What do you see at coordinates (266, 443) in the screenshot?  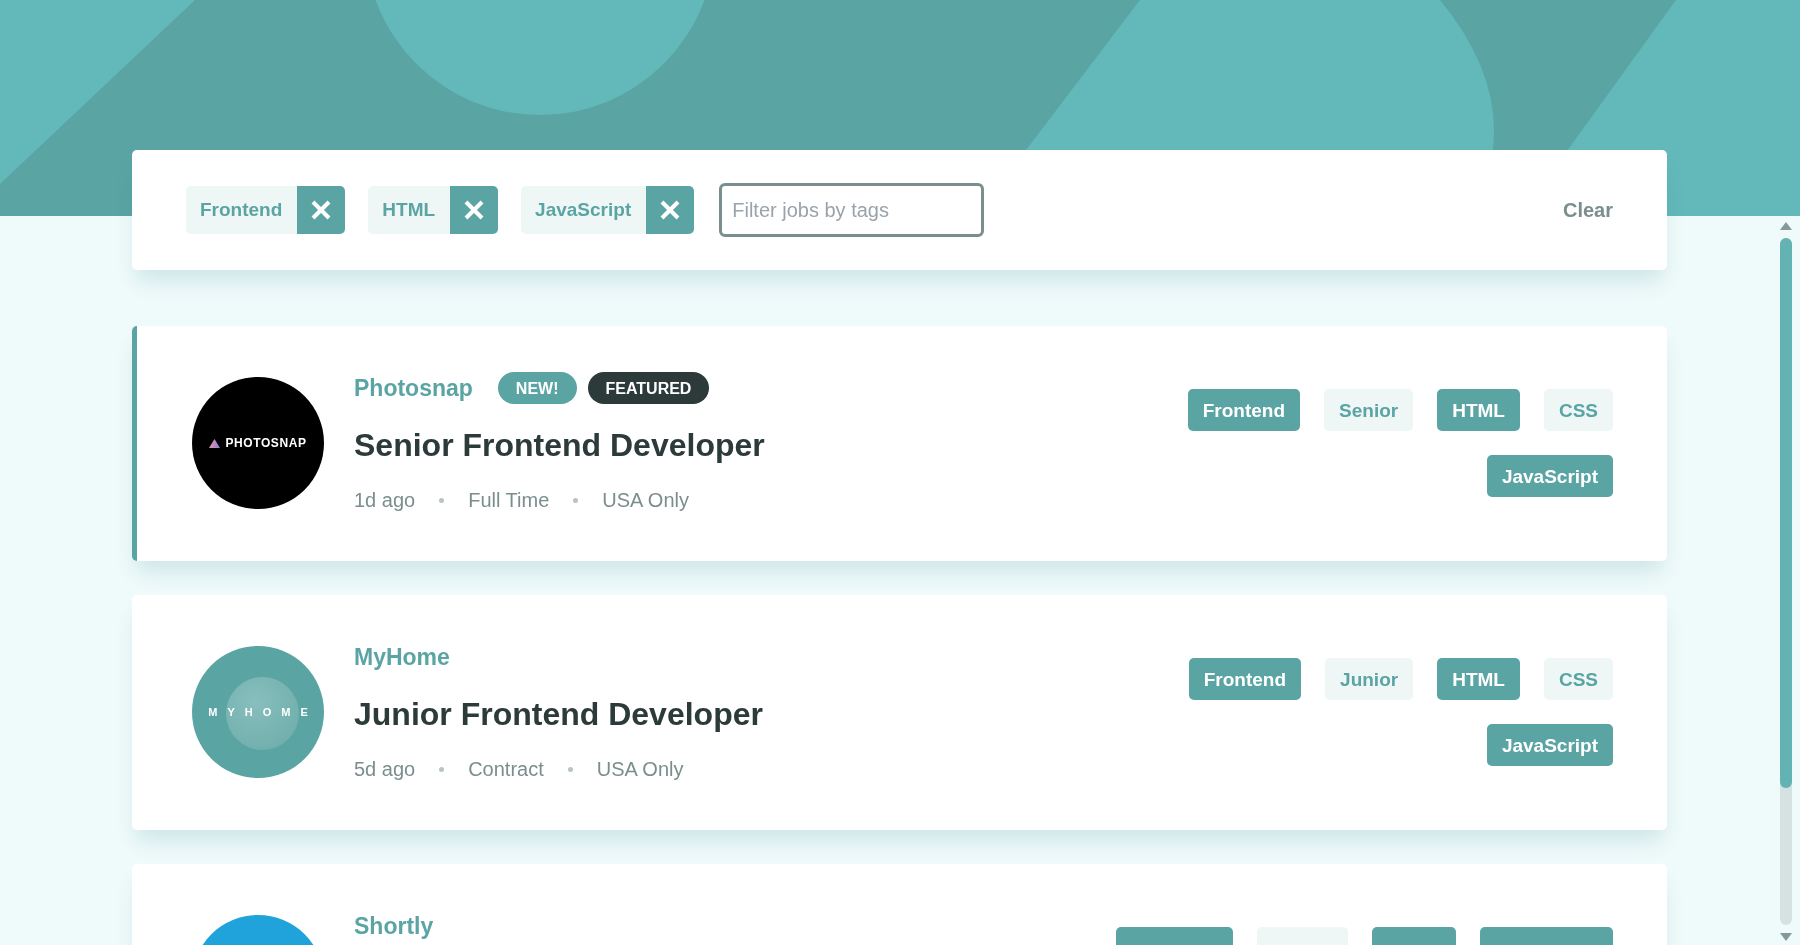 I see `logo-text: PHOTOSNAP` at bounding box center [266, 443].